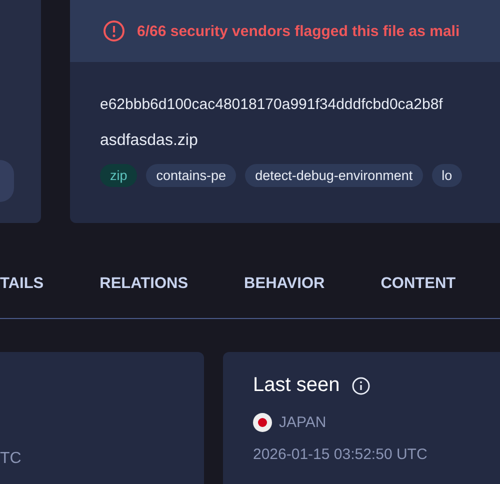 The width and height of the screenshot is (500, 484). Describe the element at coordinates (340, 454) in the screenshot. I see `date-text: 2026-01-15 03:52:50 UTC` at that location.